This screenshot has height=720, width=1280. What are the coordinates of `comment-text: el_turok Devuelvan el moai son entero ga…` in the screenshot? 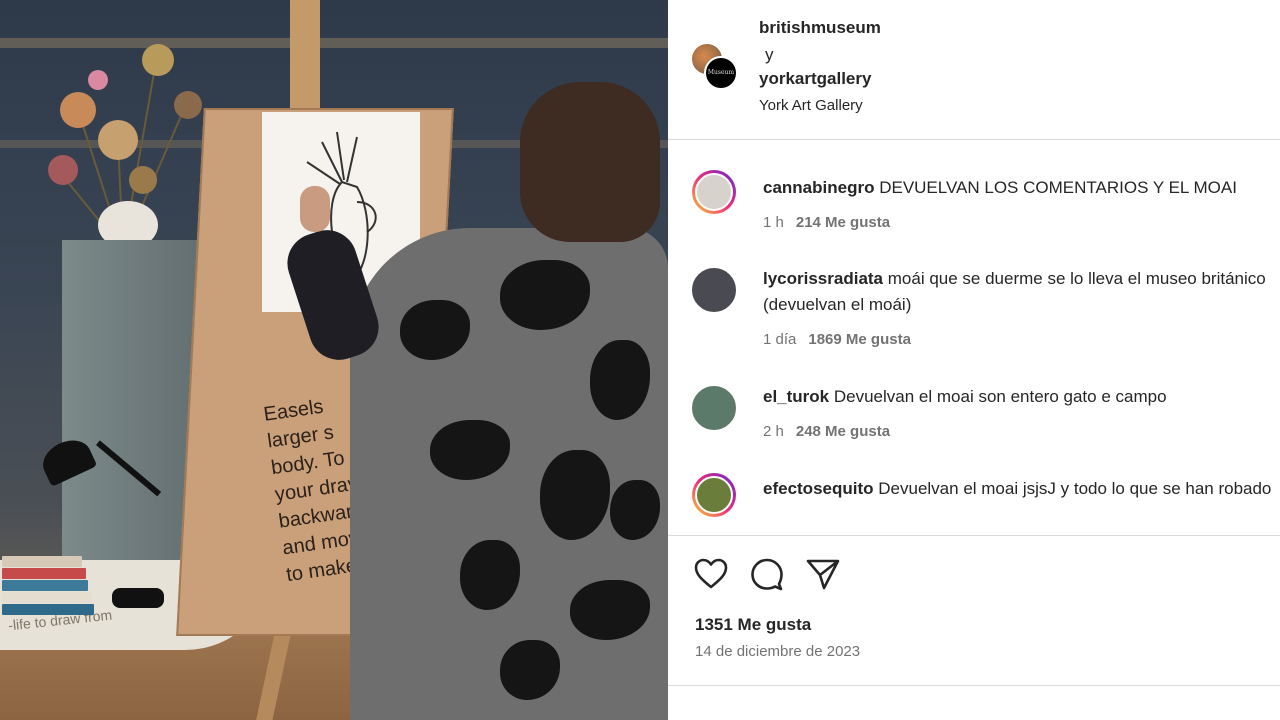 It's located at (1018, 397).